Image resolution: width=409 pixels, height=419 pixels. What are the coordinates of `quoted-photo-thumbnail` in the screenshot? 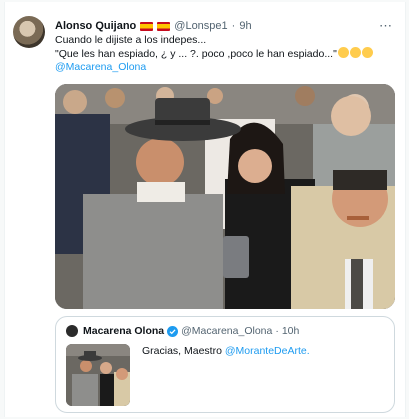 It's located at (98, 375).